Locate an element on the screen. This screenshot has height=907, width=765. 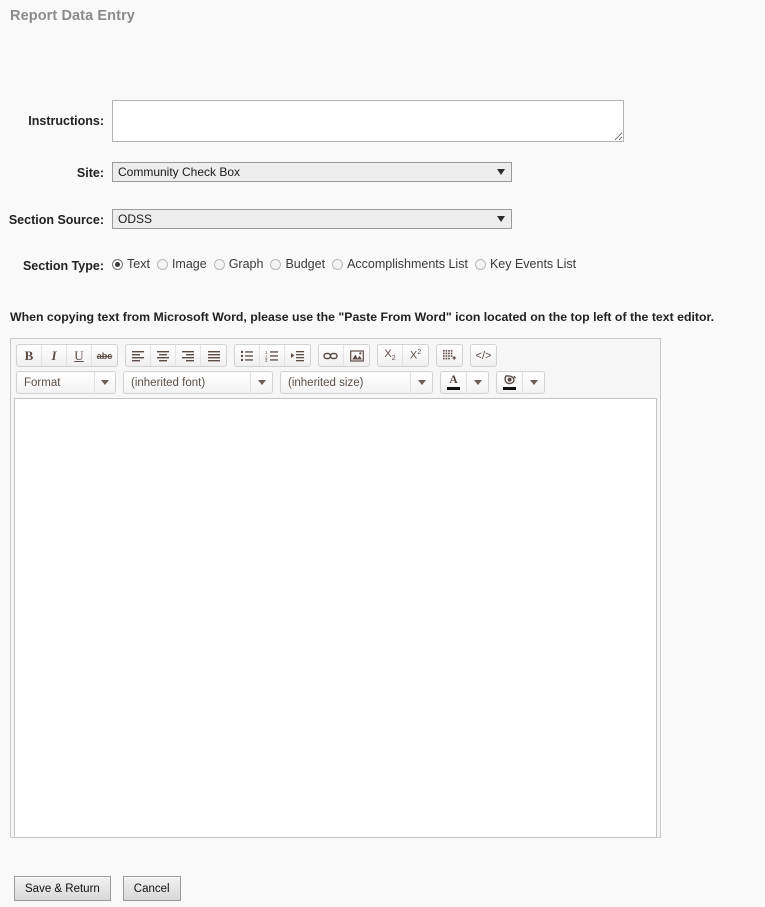
section-type-option-label: Image is located at coordinates (189, 264).